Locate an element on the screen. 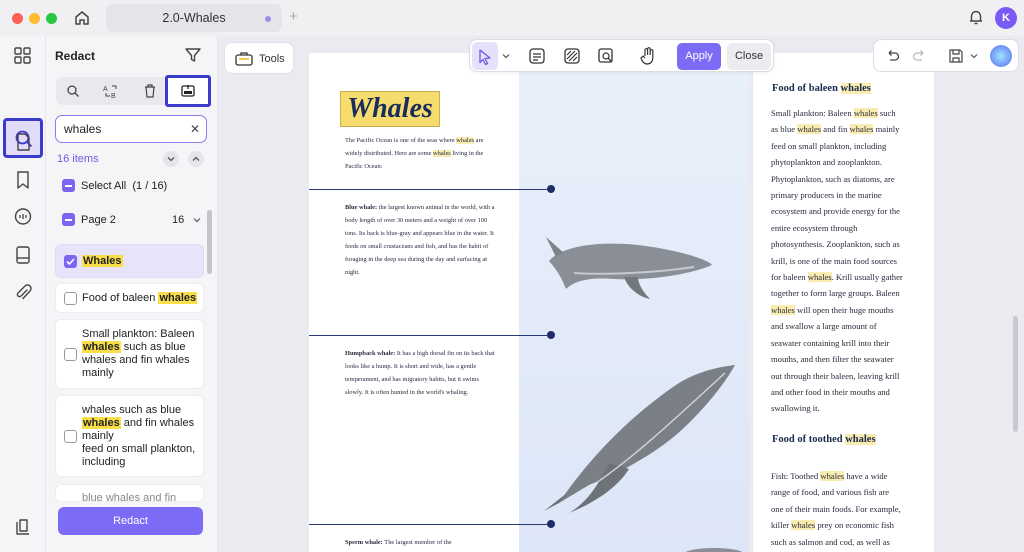 This screenshot has height=552, width=1024. select-all-count: (1 / 16) is located at coordinates (150, 186).